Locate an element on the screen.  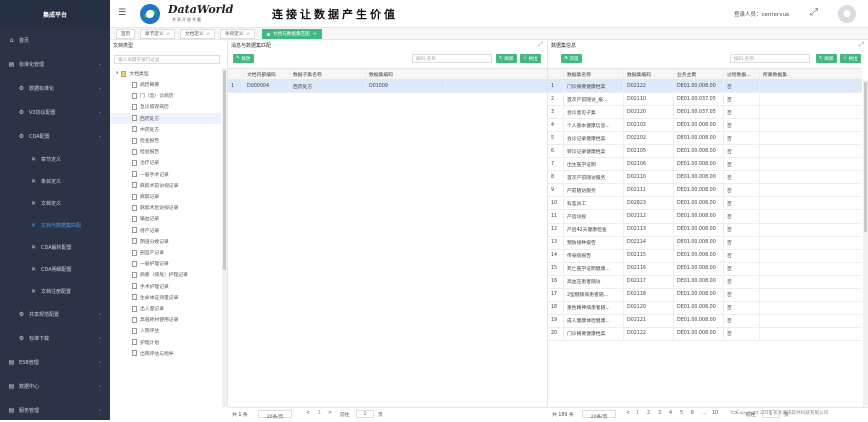
sidebar-item: ⚙数据标准化⌄ is located at coordinates (55, 88).